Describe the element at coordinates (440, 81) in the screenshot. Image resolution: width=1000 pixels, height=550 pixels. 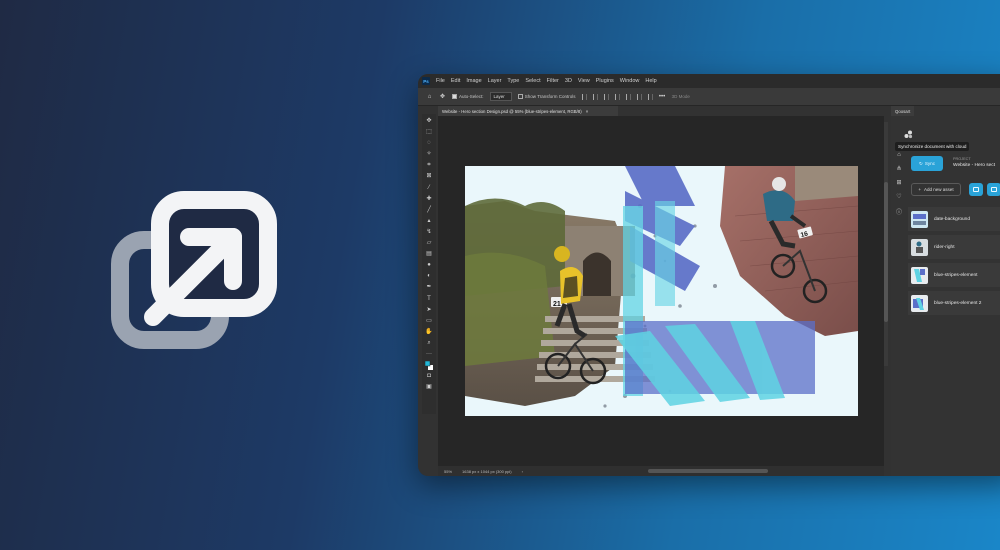
I see `menu-file: File` at that location.